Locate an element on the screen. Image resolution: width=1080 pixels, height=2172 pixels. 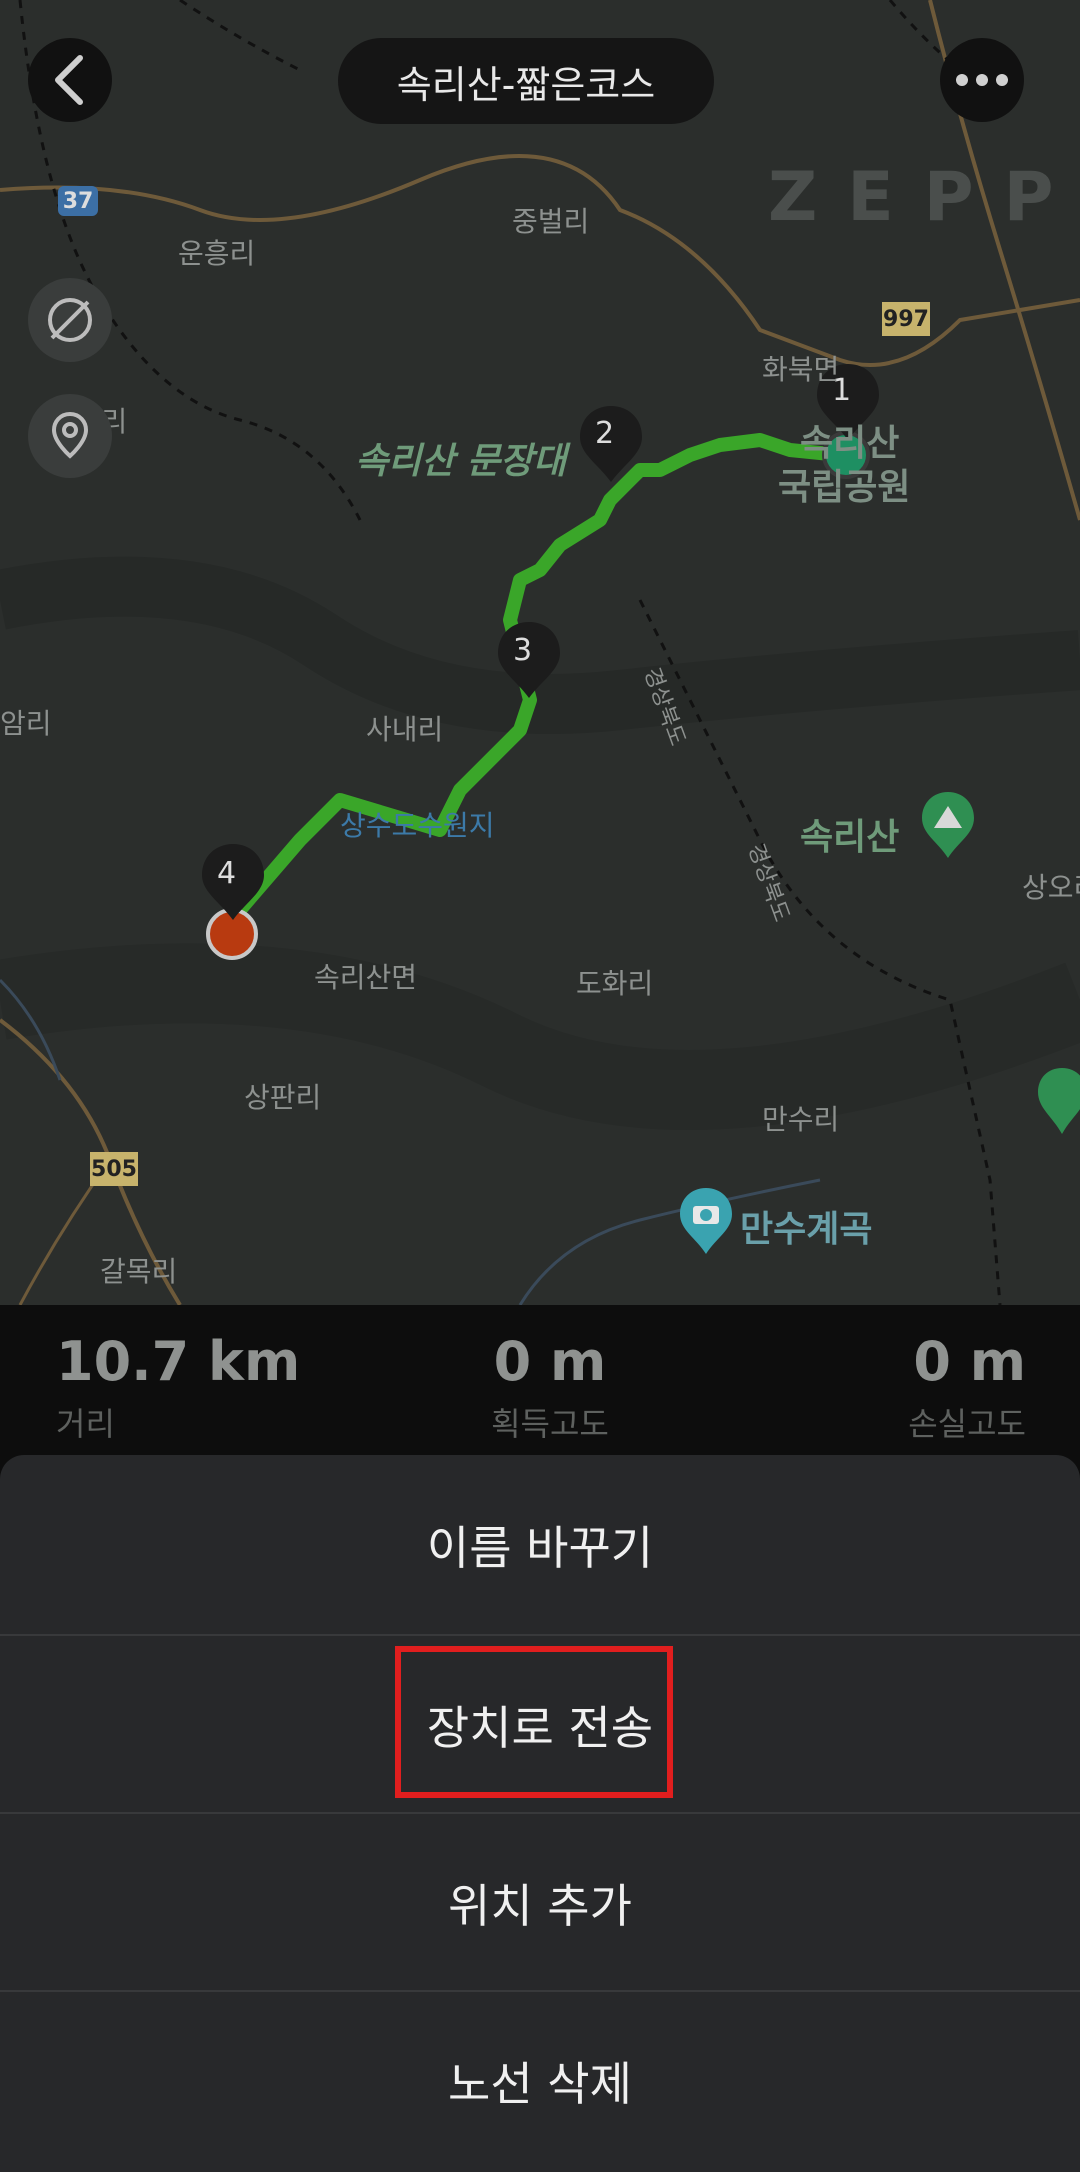
elevation-loss-value: 0 m is located at coordinates (969, 1361).